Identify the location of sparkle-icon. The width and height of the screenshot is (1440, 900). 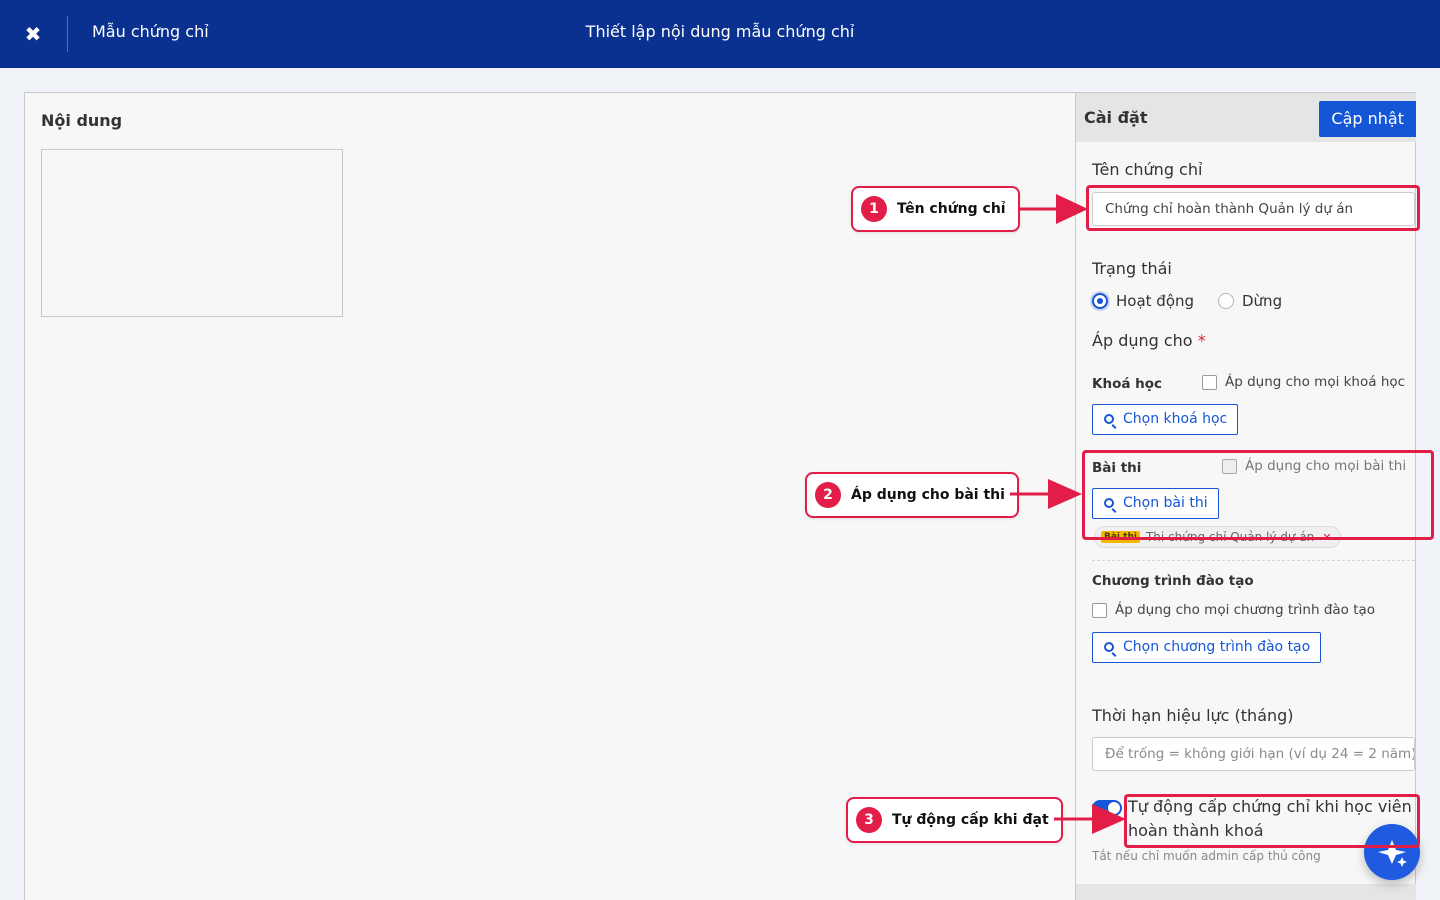
(1392, 853).